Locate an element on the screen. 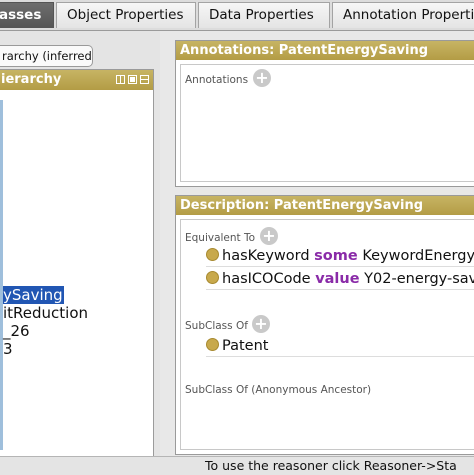 This screenshot has height=475, width=474. add-sibling-icon is located at coordinates (132, 79).